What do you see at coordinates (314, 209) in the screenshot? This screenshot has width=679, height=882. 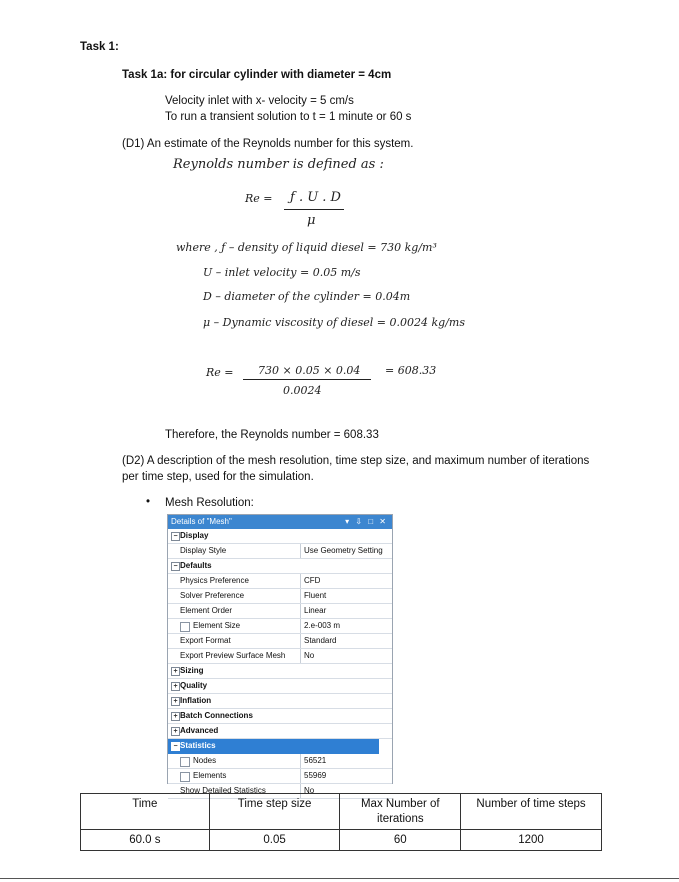 I see `hw-formula-fraction-bar` at bounding box center [314, 209].